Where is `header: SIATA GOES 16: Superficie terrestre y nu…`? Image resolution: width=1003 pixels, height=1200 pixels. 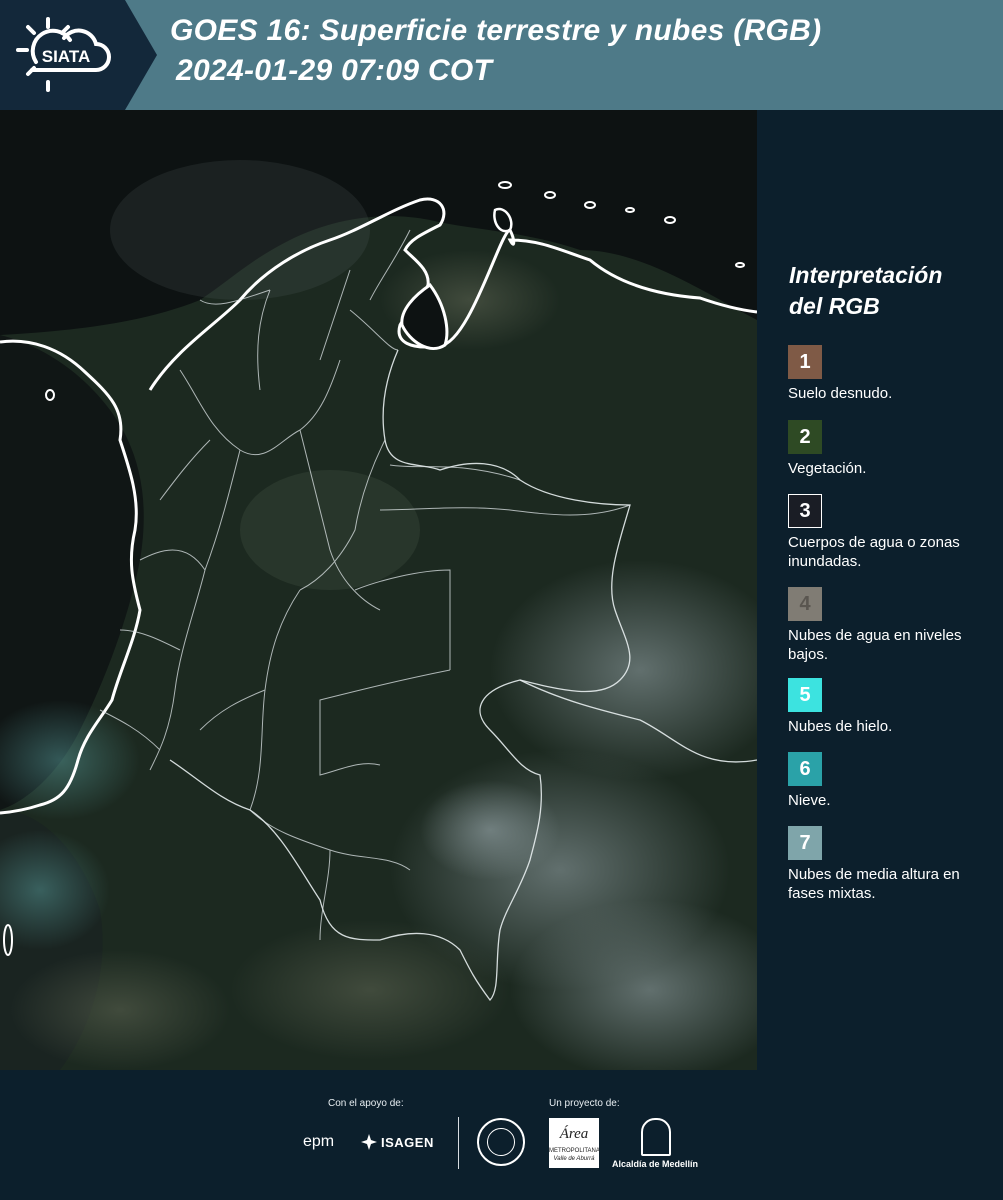
header: SIATA GOES 16: Superficie terrestre y nu… is located at coordinates (501, 55).